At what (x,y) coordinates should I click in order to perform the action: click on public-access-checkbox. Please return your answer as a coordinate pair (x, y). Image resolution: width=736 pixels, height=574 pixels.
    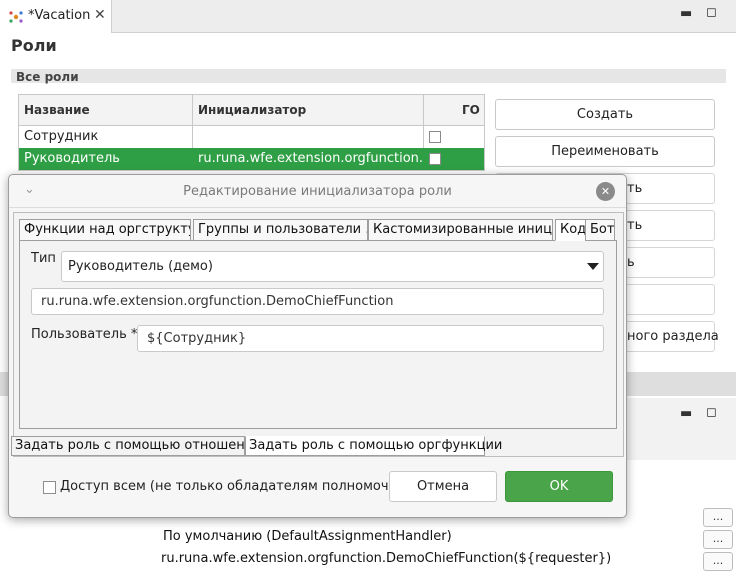
    Looking at the image, I should click on (49, 487).